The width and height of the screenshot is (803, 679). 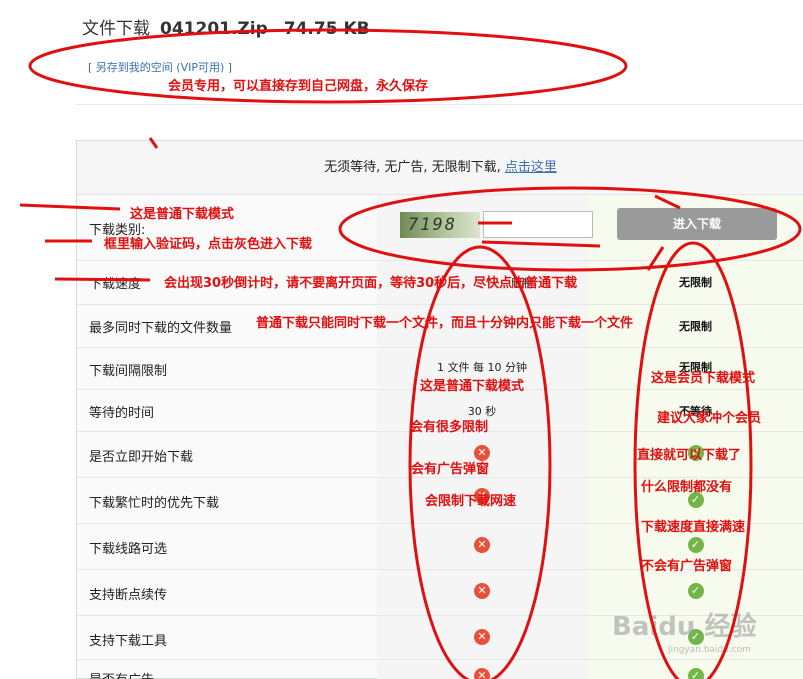 What do you see at coordinates (161, 328) in the screenshot?
I see `row-label: 最多同时下载的文件数量` at bounding box center [161, 328].